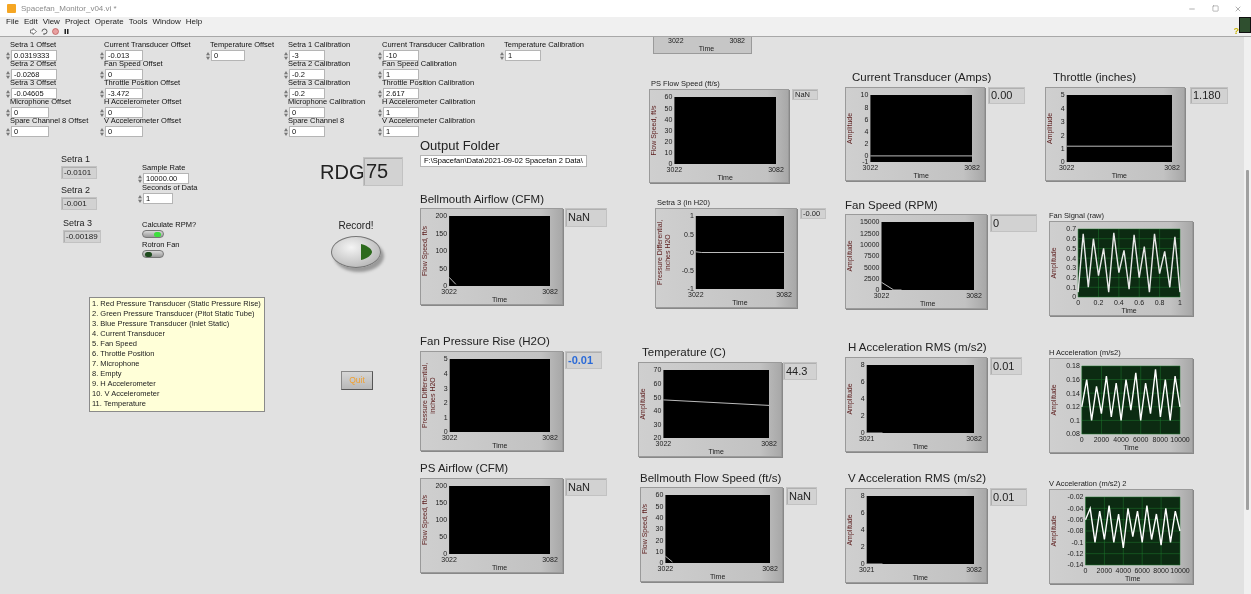 The height and width of the screenshot is (594, 1251). Describe the element at coordinates (79, 172) in the screenshot. I see `numeric-readout: -0.0101` at that location.